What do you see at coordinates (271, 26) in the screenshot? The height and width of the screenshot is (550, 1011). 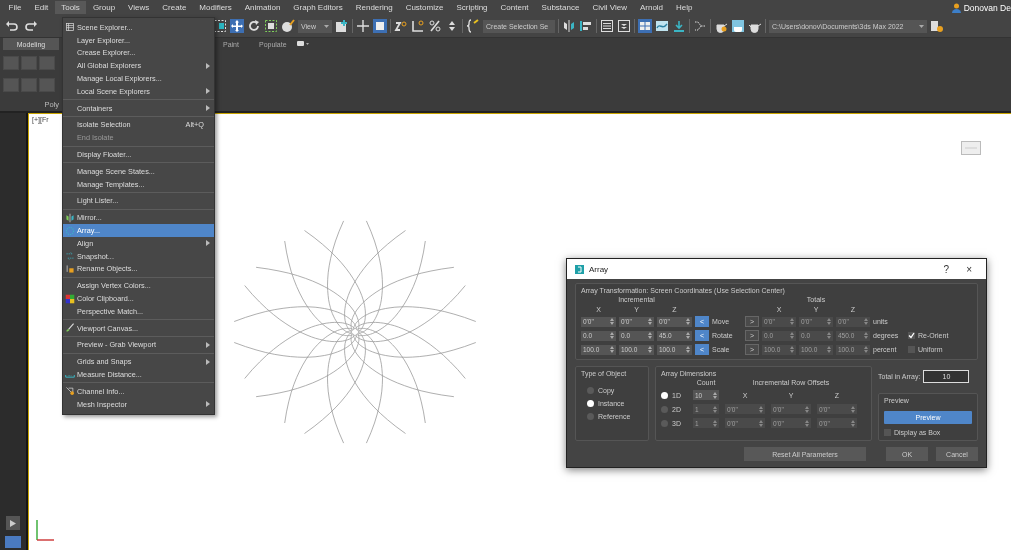 I see `scale-icon` at bounding box center [271, 26].